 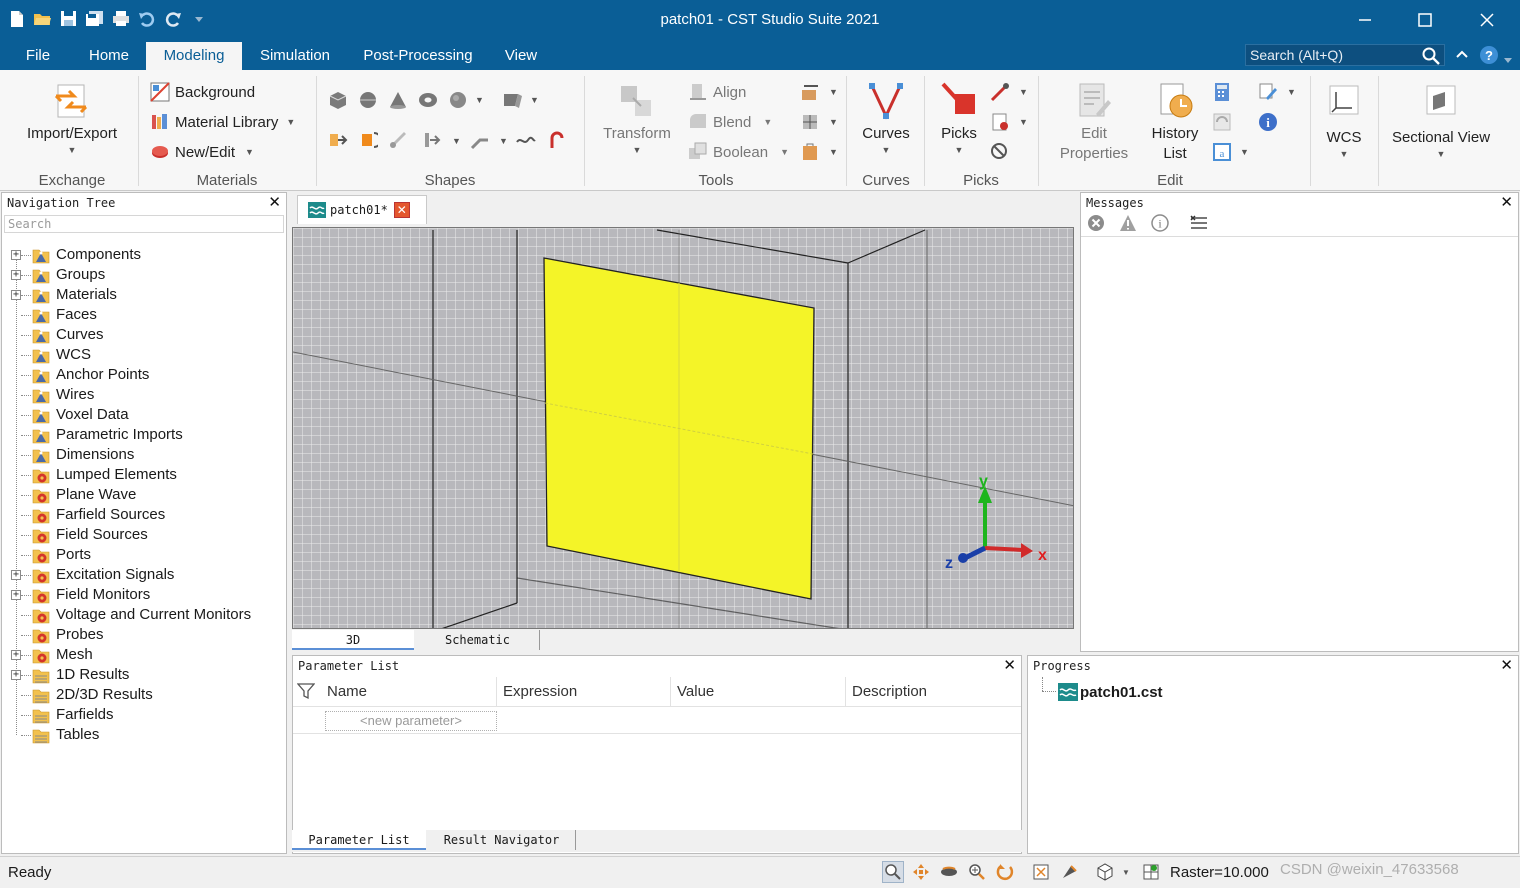 I want to click on edit-properties-button: Edit Properties, so click(x=1094, y=122).